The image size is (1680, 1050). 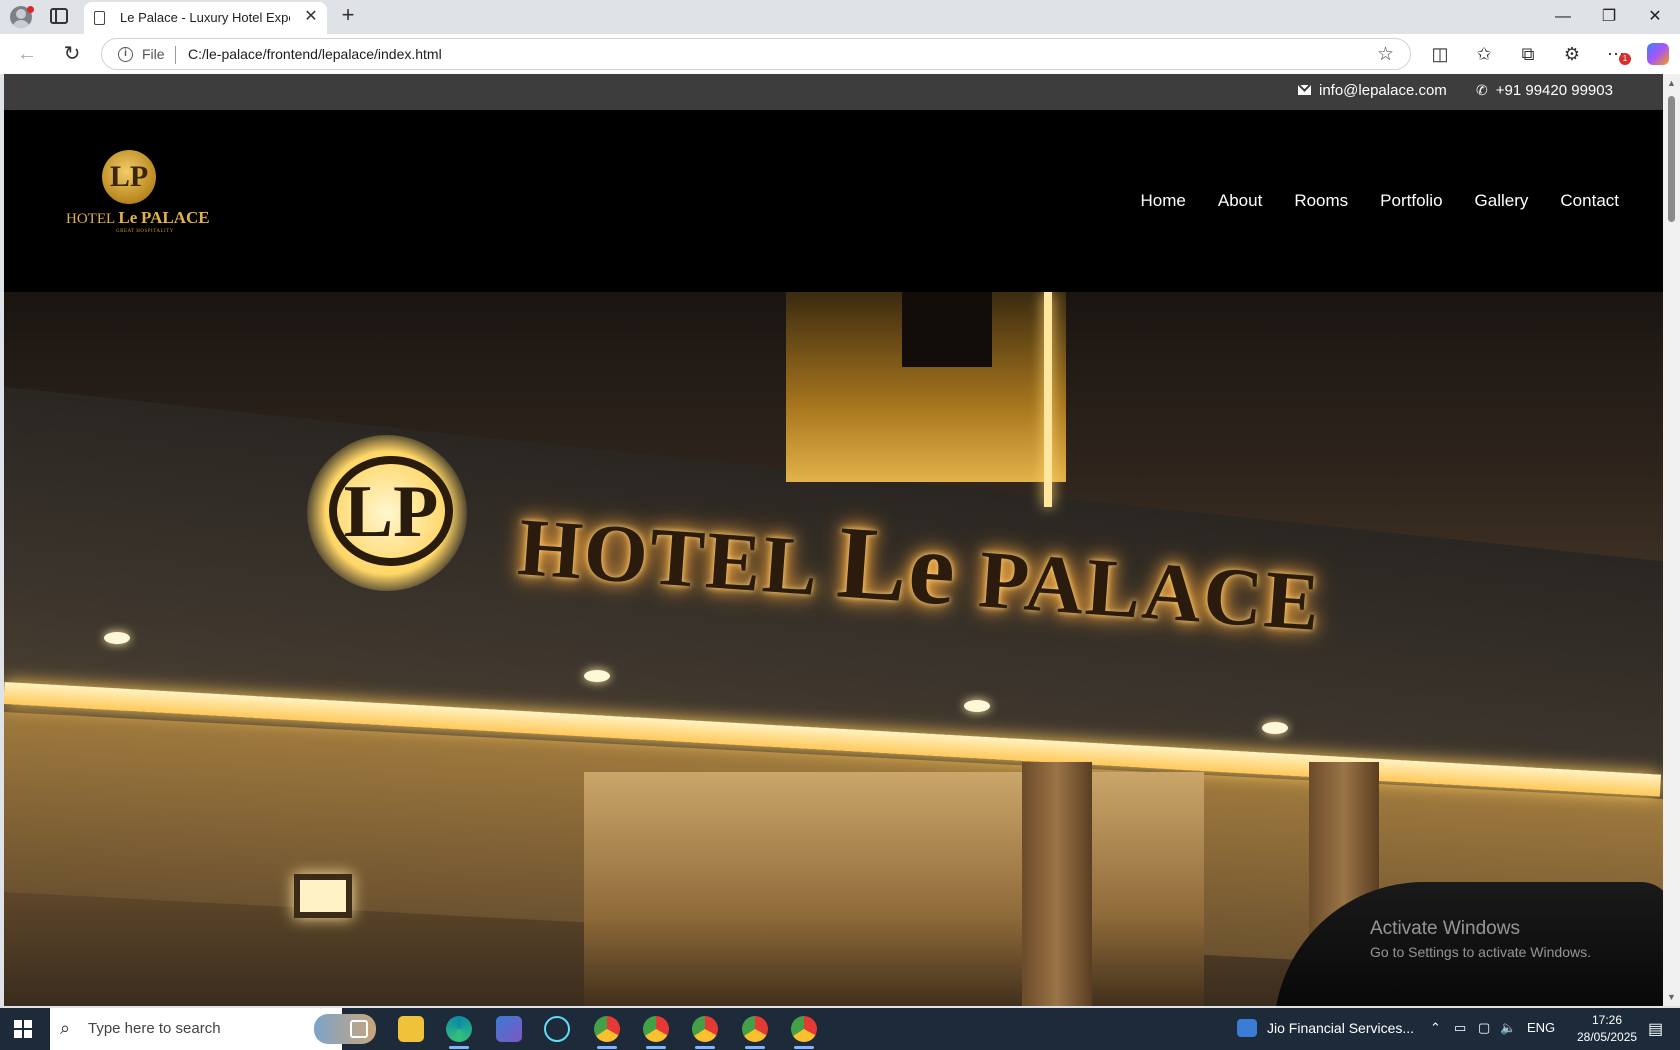 What do you see at coordinates (1247, 1028) in the screenshot?
I see `news-app-icon` at bounding box center [1247, 1028].